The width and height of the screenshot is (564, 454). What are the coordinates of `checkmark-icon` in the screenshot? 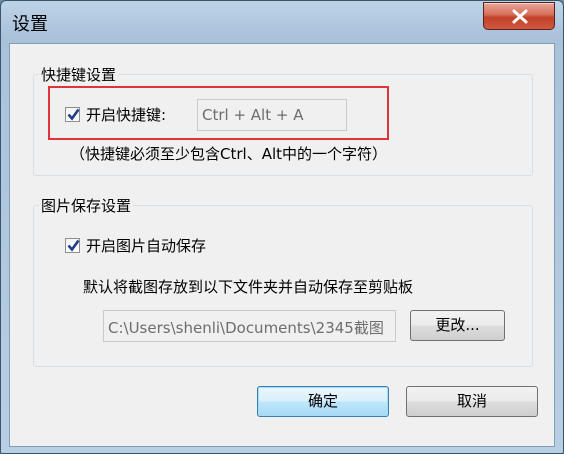 It's located at (73, 245).